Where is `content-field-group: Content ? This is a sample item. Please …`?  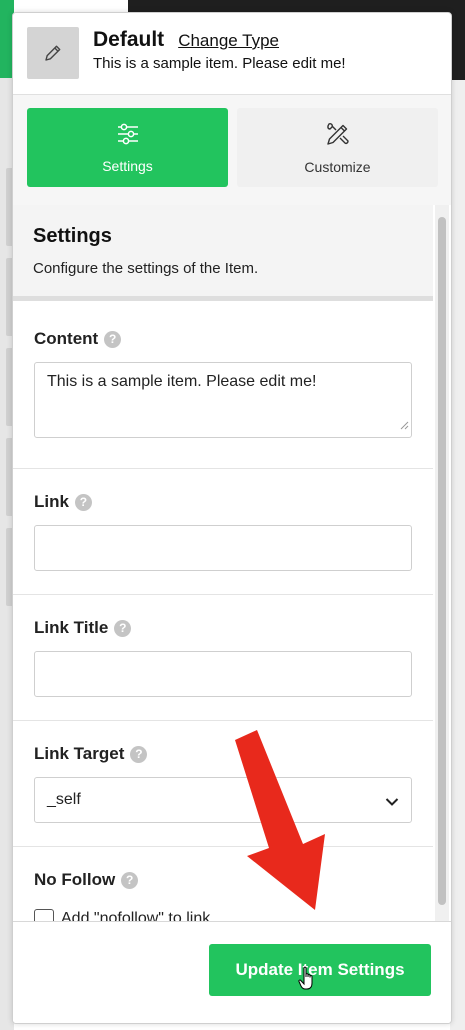 content-field-group: Content ? This is a sample item. Please … is located at coordinates (223, 387).